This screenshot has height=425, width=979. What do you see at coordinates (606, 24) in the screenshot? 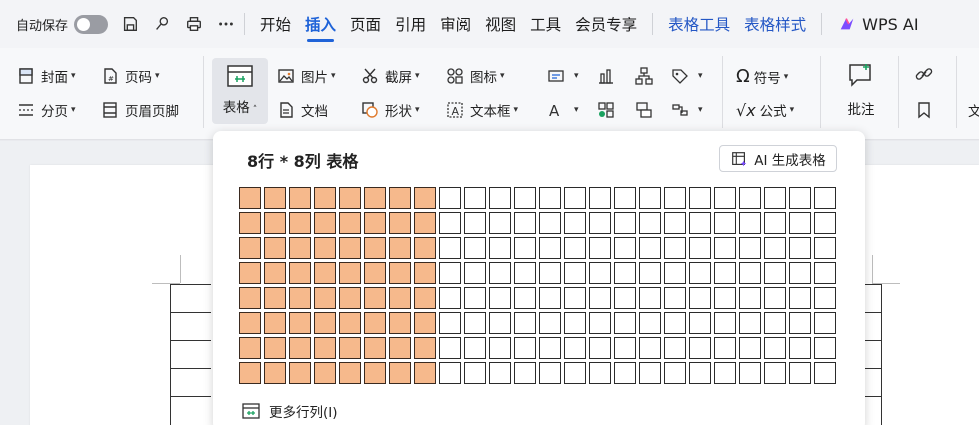
I see `tab-member: 会员专享` at bounding box center [606, 24].